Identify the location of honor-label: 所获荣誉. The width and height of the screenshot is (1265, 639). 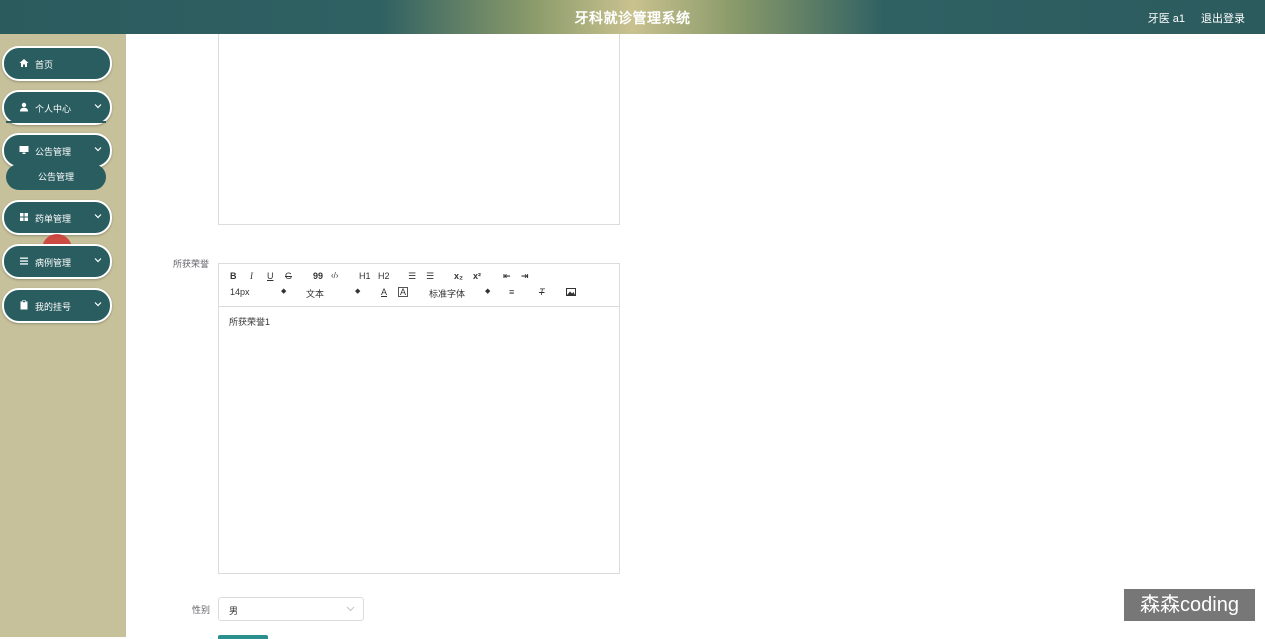
(191, 264).